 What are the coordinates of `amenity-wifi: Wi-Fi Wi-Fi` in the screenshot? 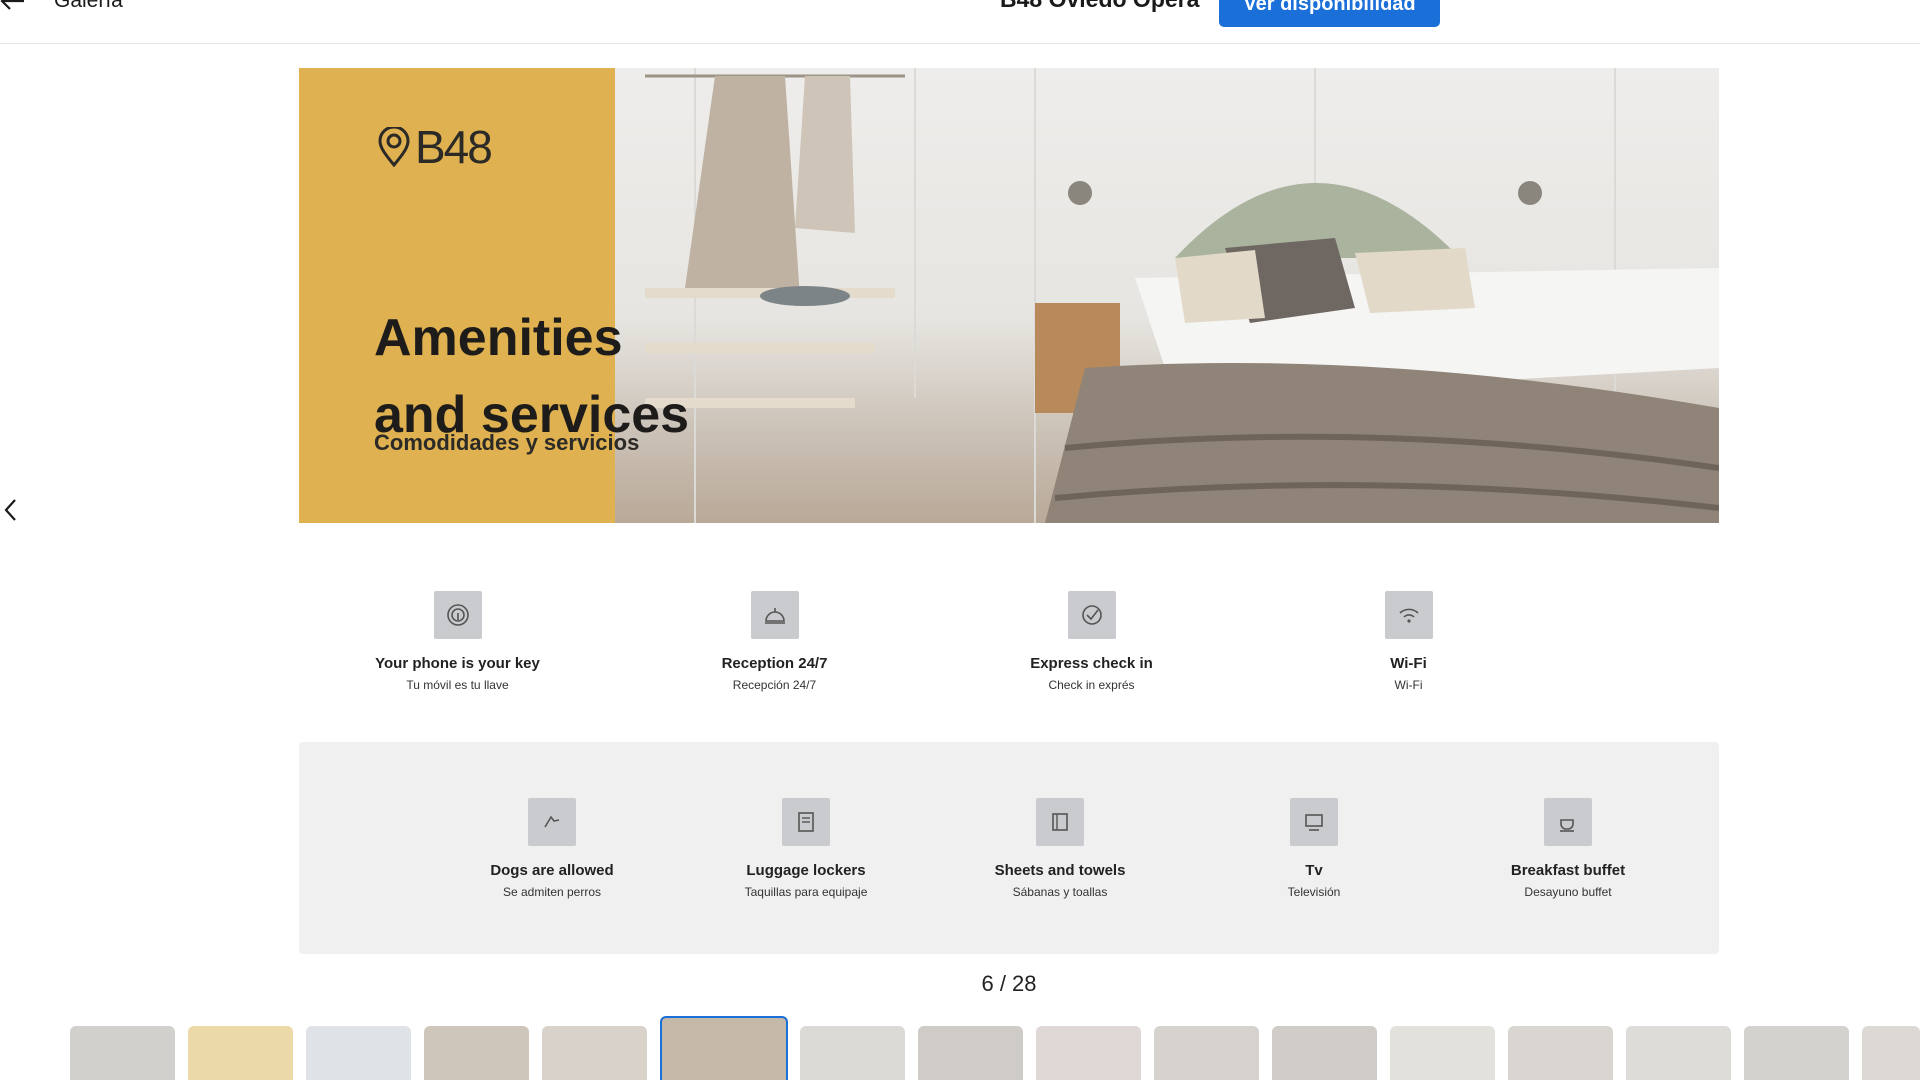 It's located at (1408, 641).